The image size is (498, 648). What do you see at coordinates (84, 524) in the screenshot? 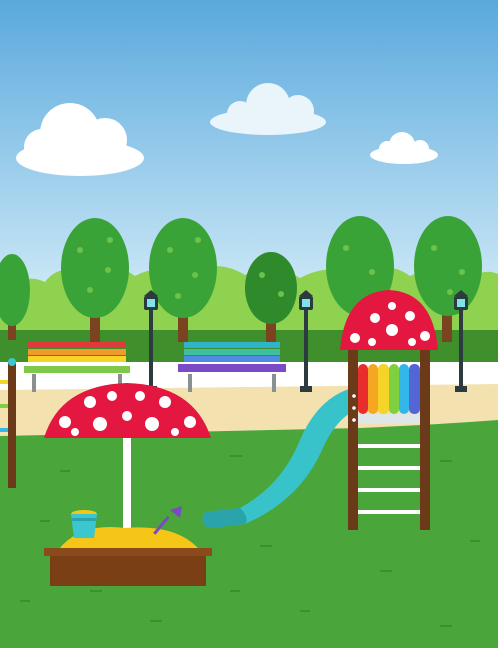
I see `bucket-icon` at bounding box center [84, 524].